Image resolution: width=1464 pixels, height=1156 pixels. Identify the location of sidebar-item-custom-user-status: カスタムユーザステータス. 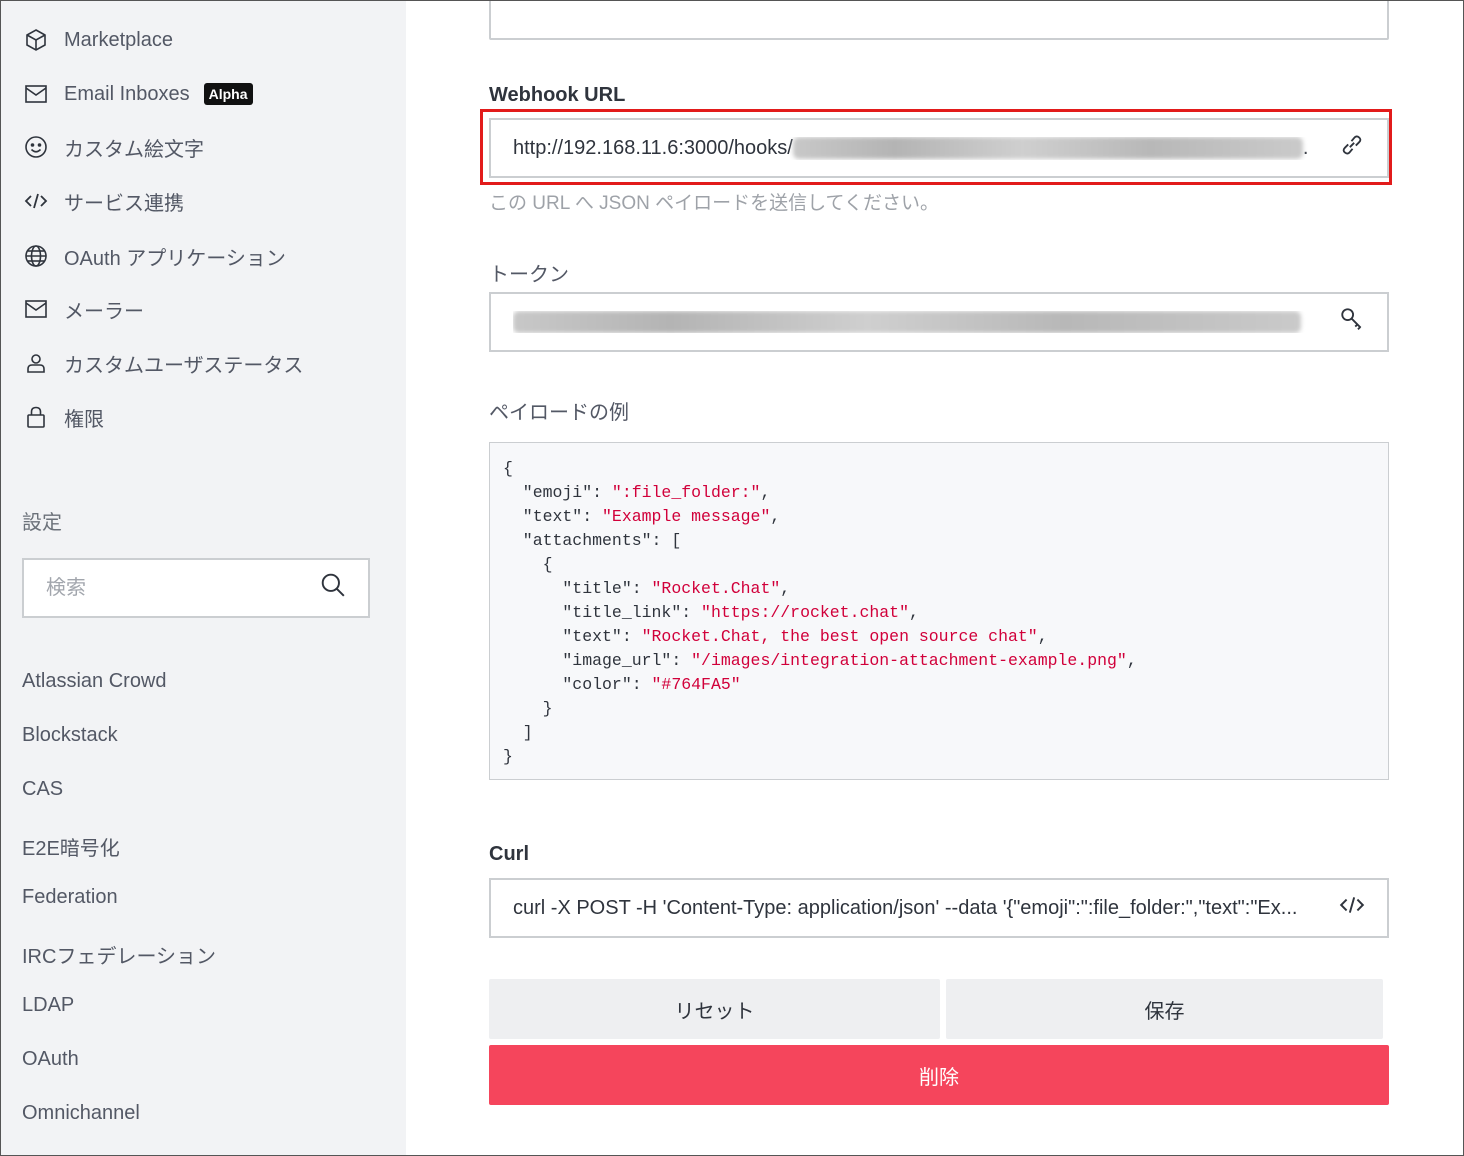
(162, 363).